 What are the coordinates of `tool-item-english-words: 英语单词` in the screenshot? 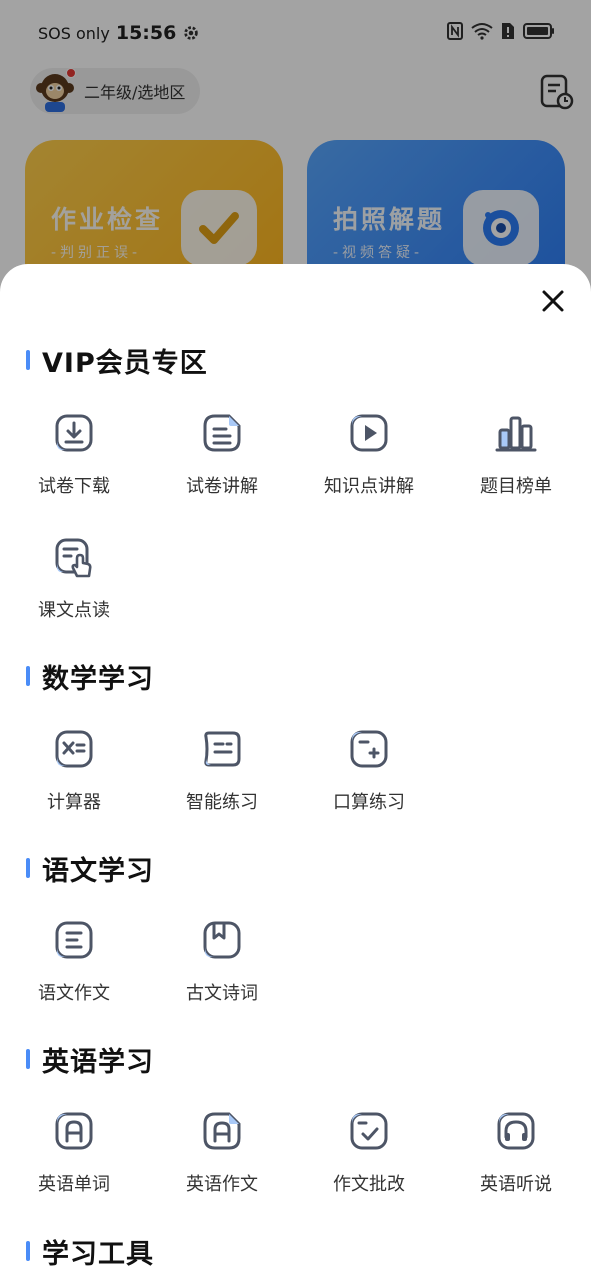 It's located at (74, 1154).